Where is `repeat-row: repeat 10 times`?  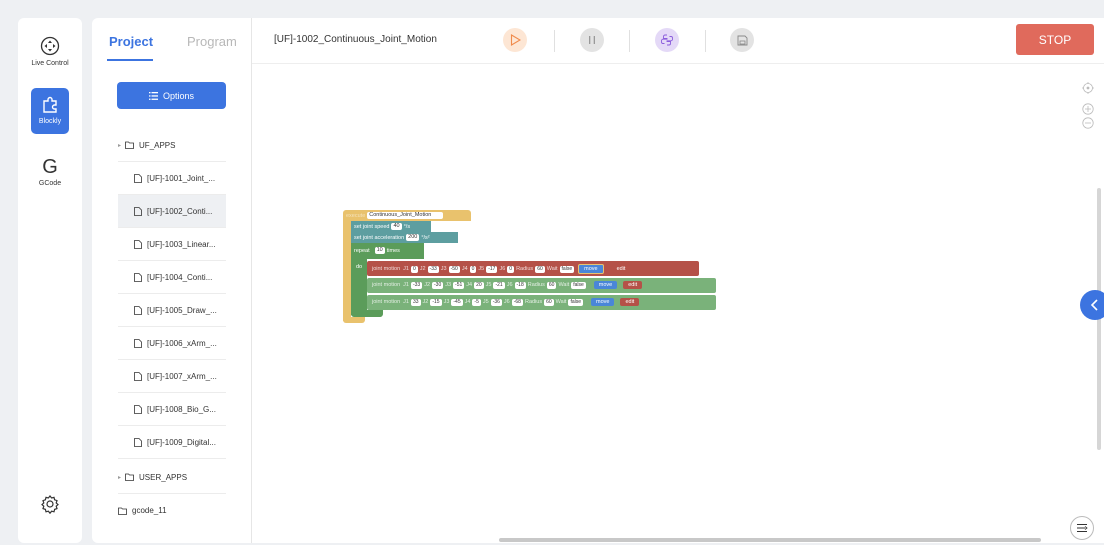 repeat-row: repeat 10 times is located at coordinates (377, 250).